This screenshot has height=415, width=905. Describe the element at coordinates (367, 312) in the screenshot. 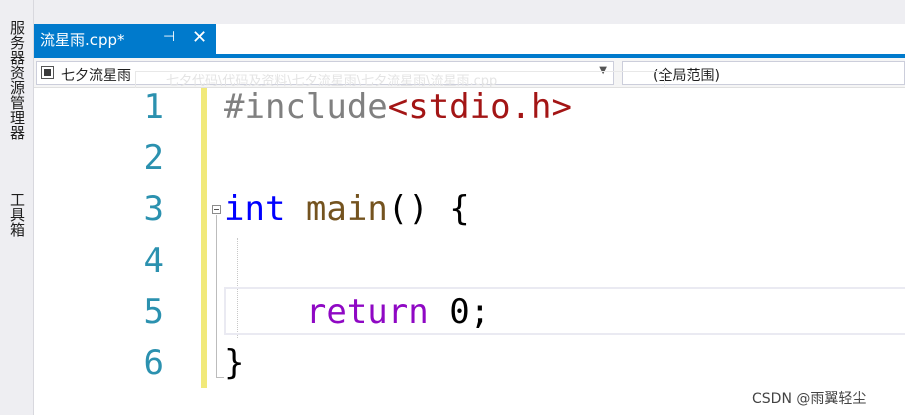

I see `keyword-return: return` at that location.